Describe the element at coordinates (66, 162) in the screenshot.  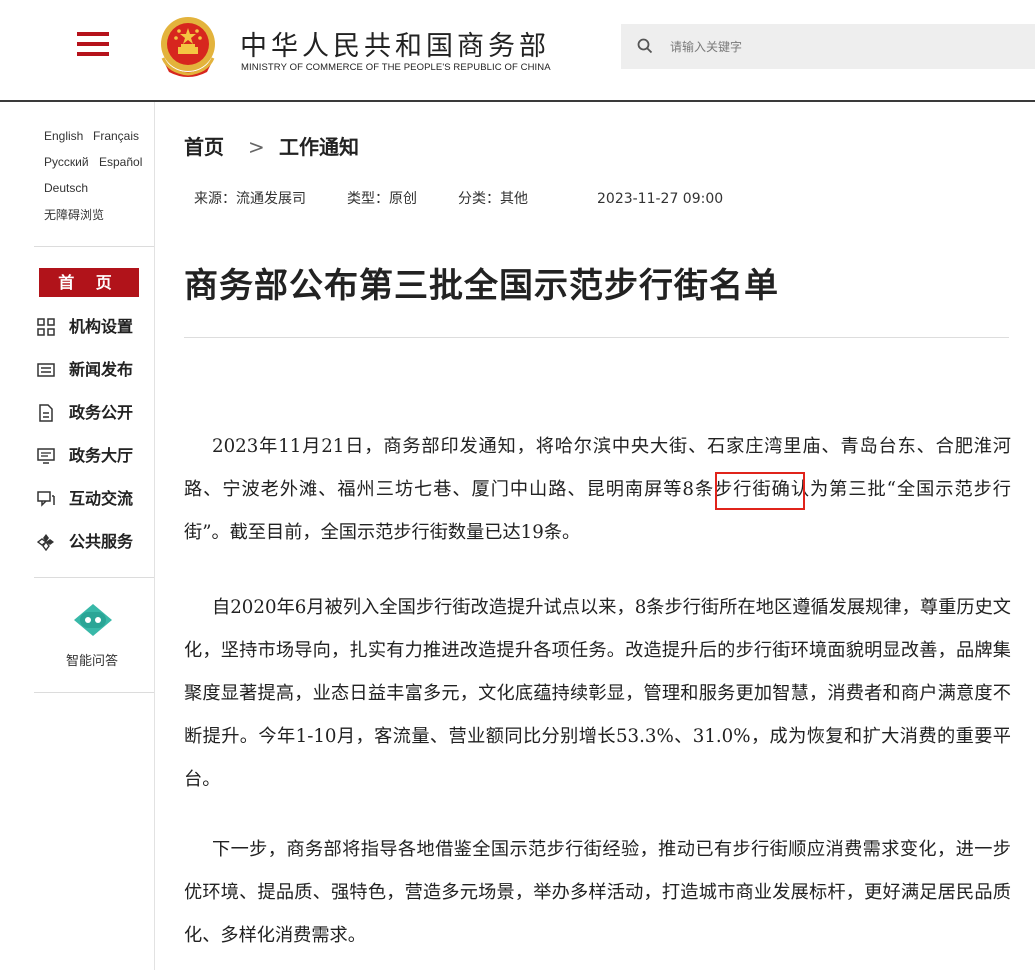
I see `language-russian-link: Русский` at that location.